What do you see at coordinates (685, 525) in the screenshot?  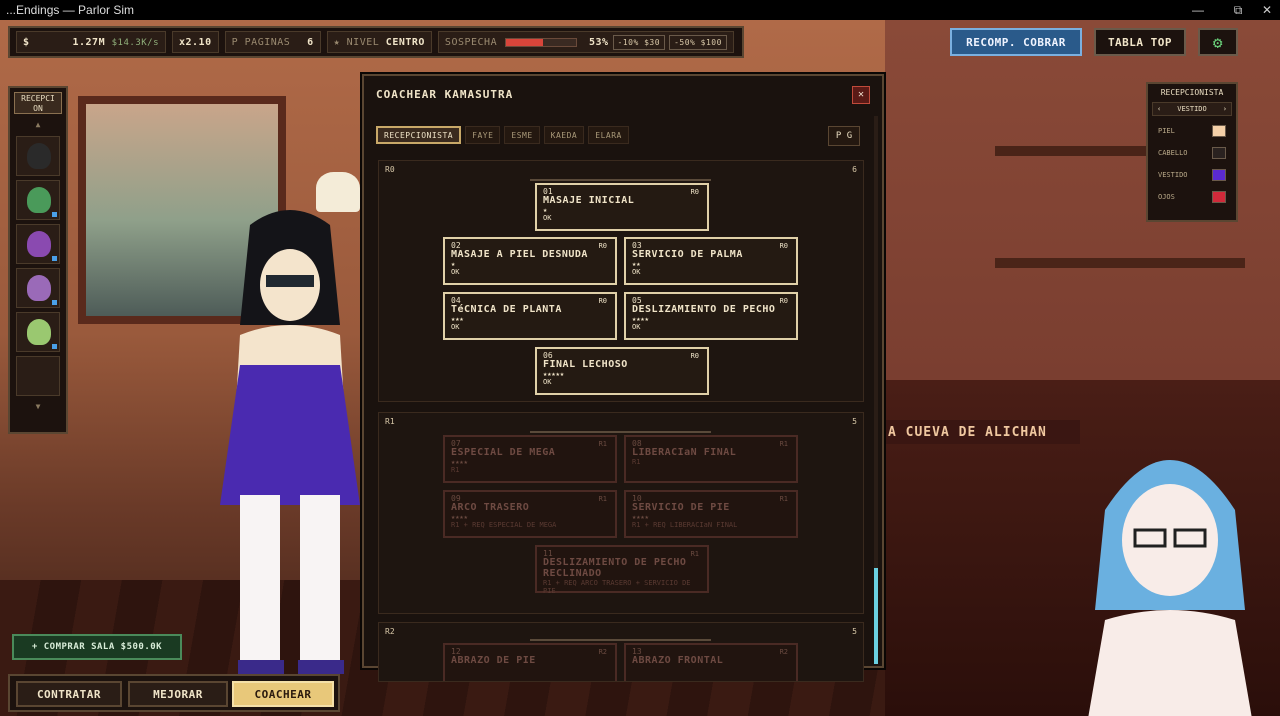 I see `skill-status: R1 + REQ LIBERACIaN FINAL` at bounding box center [685, 525].